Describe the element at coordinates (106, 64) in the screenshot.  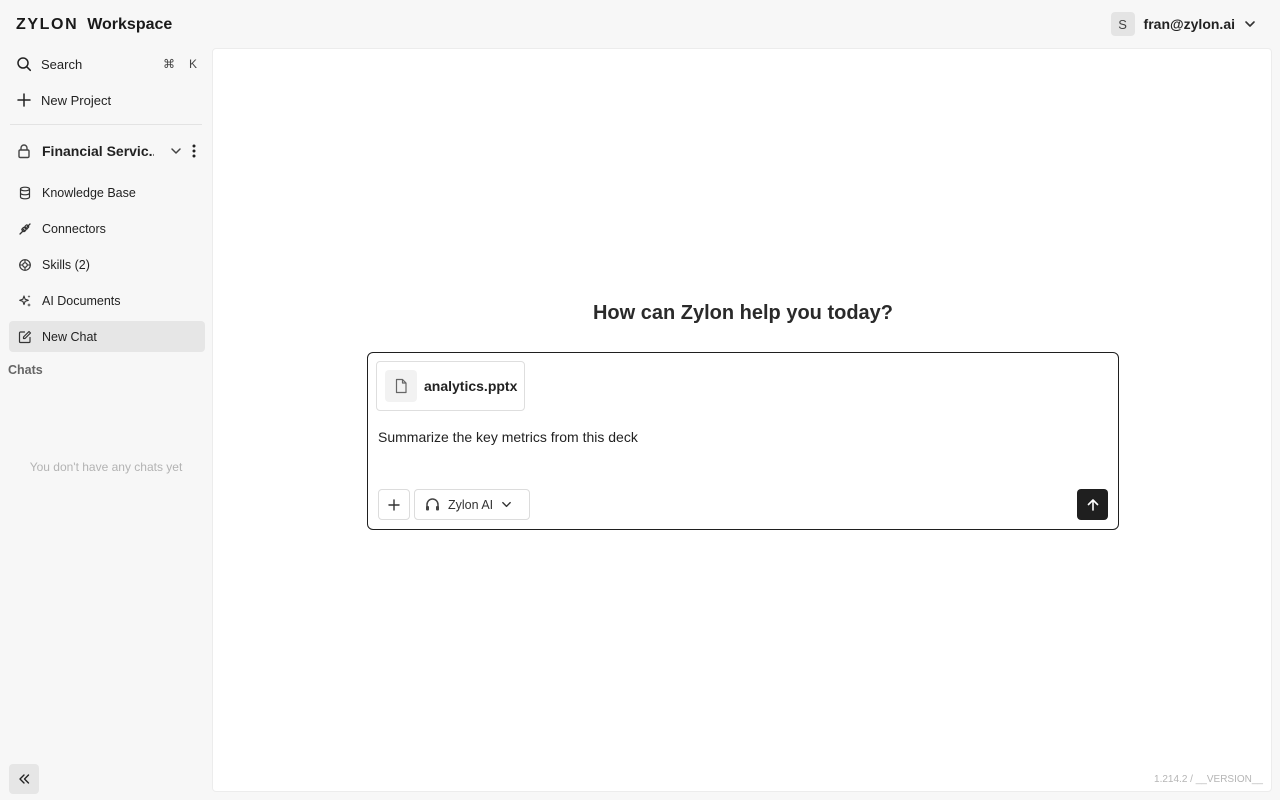
I see `search-button: Search ⌘ K` at that location.